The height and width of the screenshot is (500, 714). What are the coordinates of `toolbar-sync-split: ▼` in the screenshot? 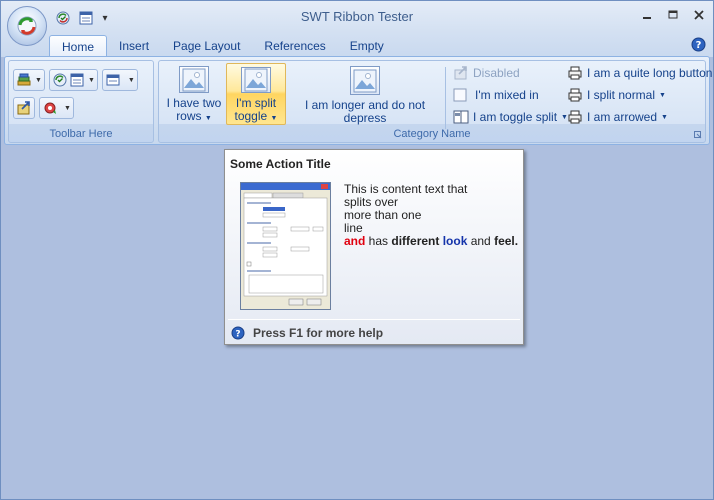 It's located at (73, 80).